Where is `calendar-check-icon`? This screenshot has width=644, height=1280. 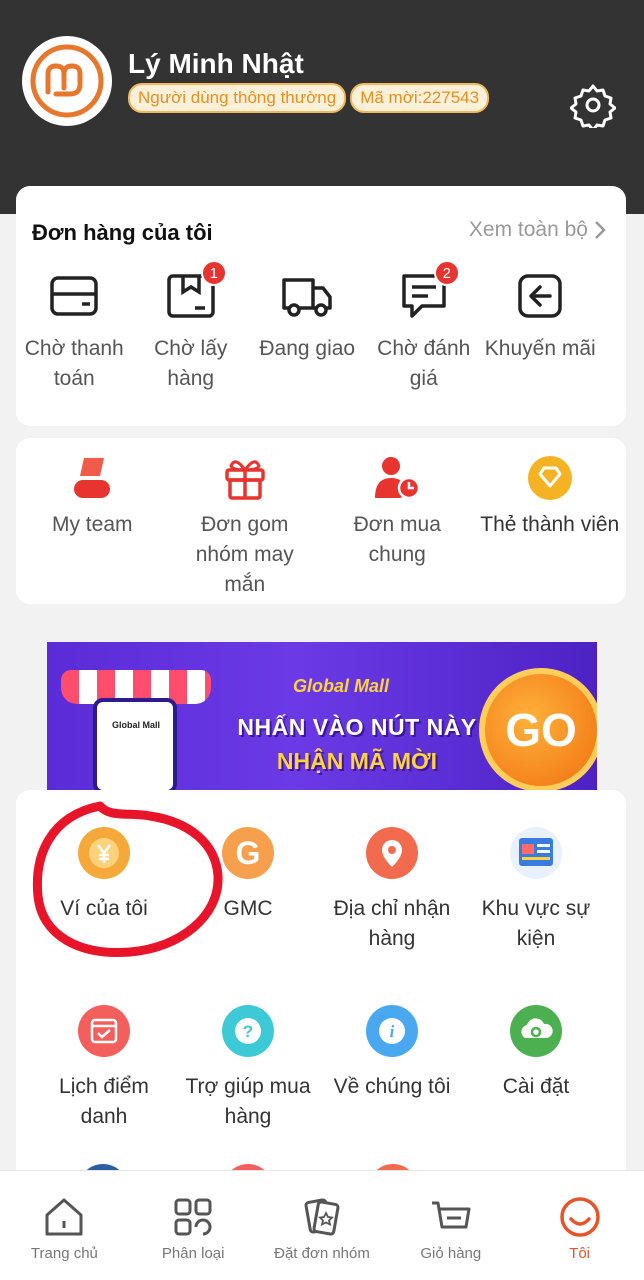
calendar-check-icon is located at coordinates (104, 1031).